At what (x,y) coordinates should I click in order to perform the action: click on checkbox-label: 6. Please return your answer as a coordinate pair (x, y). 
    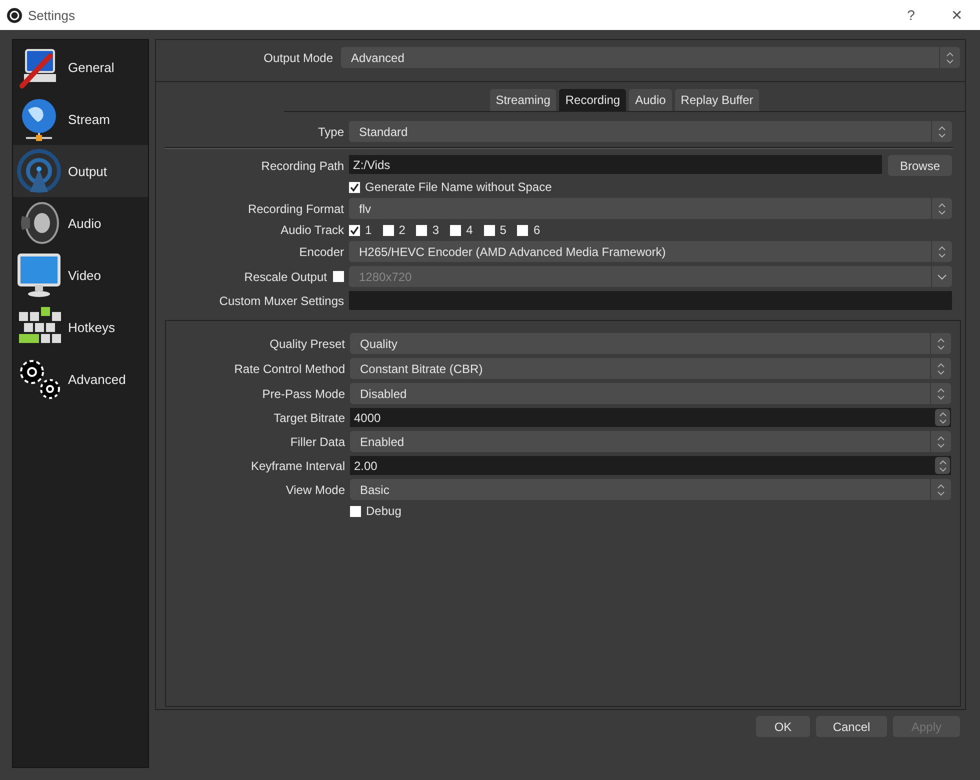
    Looking at the image, I should click on (536, 230).